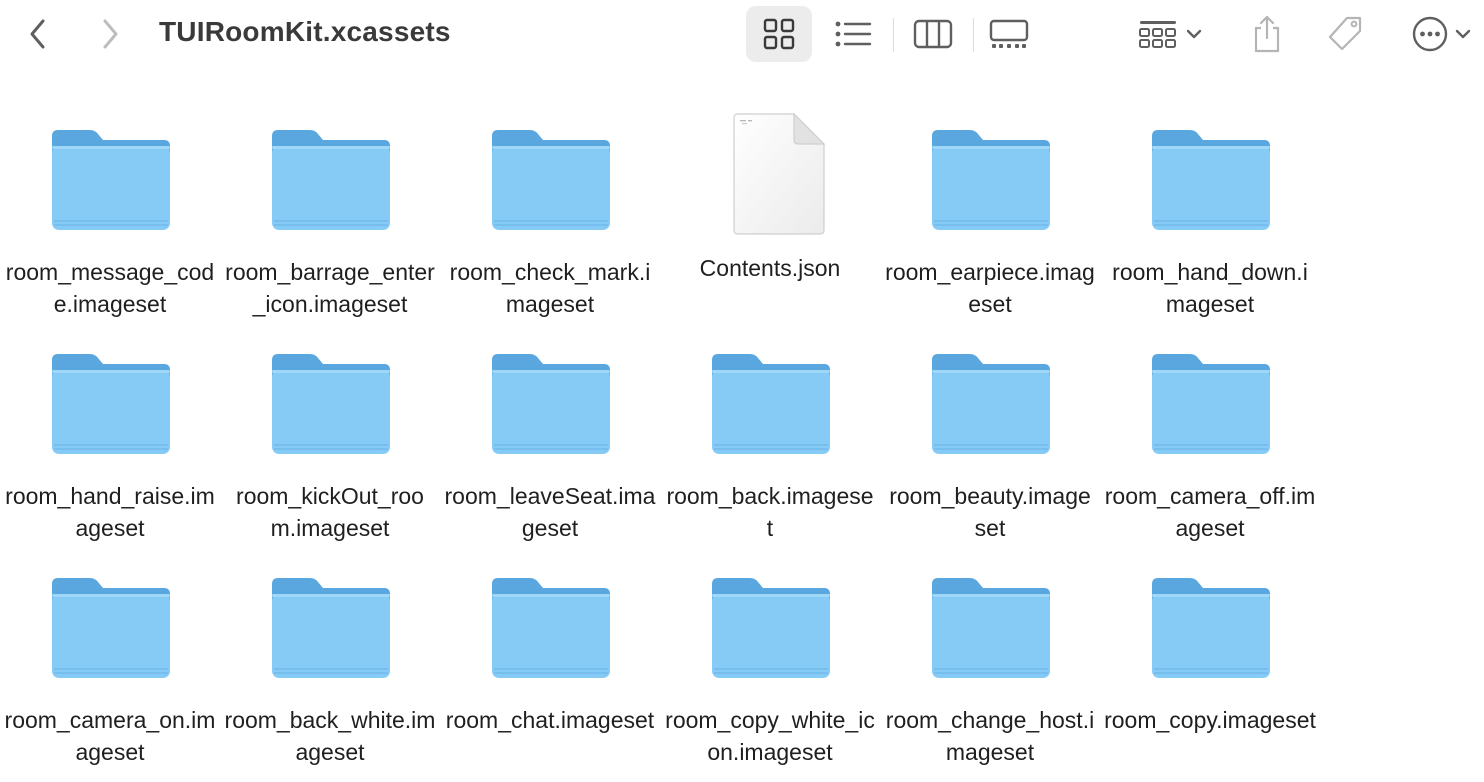 This screenshot has height=782, width=1484. Describe the element at coordinates (779, 173) in the screenshot. I see `document-icon` at that location.